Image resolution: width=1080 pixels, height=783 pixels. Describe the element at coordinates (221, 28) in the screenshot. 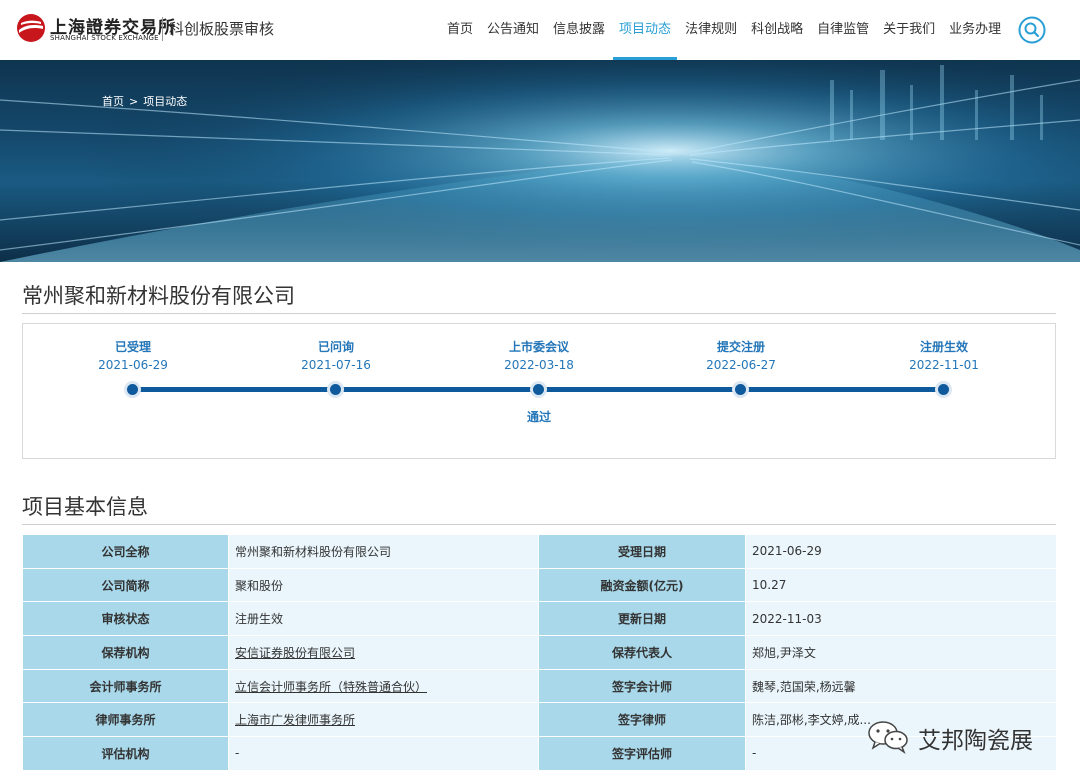

I see `site-title: 科创板股票审核` at that location.